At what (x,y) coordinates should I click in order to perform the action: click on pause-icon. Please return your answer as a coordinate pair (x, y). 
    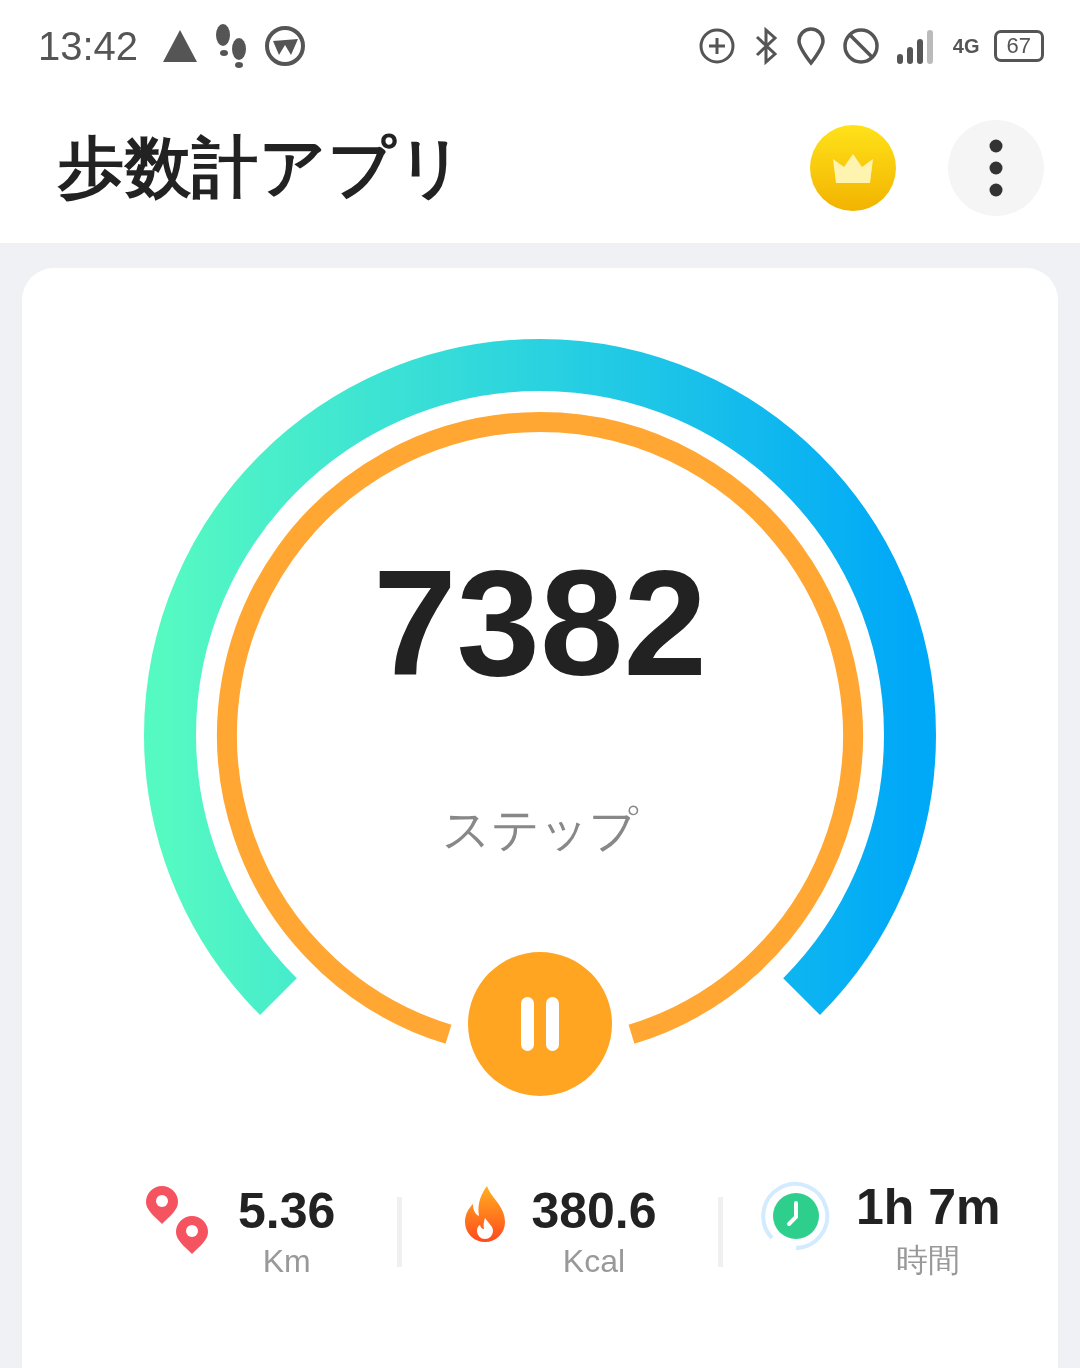
    Looking at the image, I should click on (540, 1024).